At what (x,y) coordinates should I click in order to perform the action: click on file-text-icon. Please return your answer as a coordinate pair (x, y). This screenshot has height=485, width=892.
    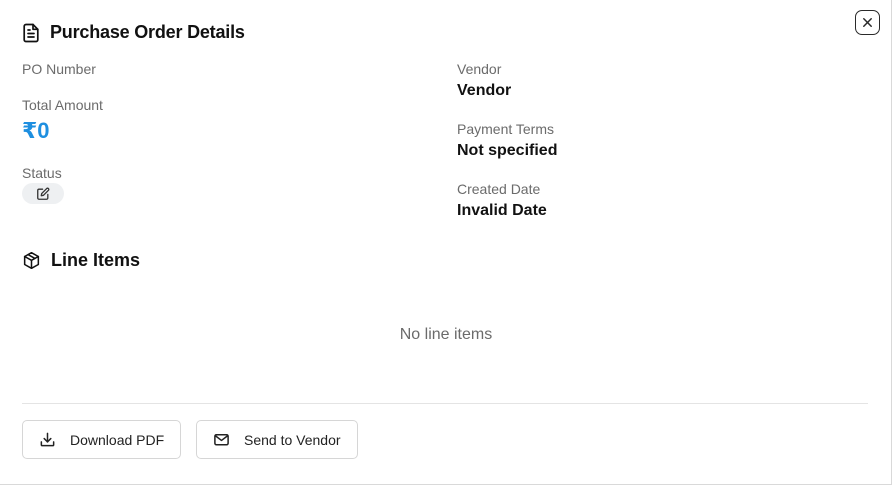
    Looking at the image, I should click on (31, 33).